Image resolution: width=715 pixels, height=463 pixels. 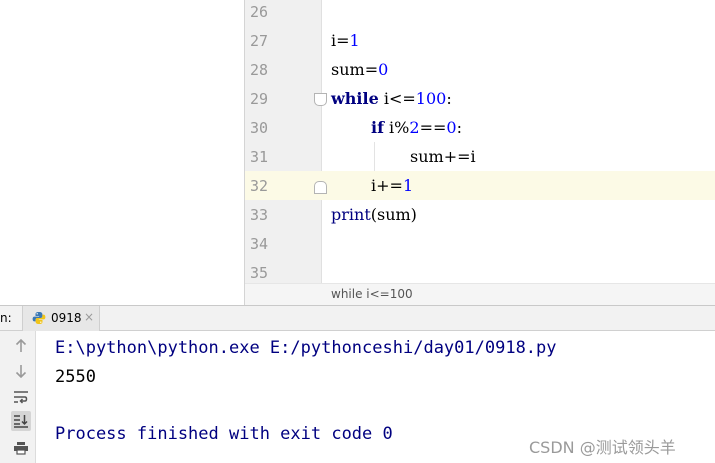 I want to click on code-line: 26, so click(x=480, y=13).